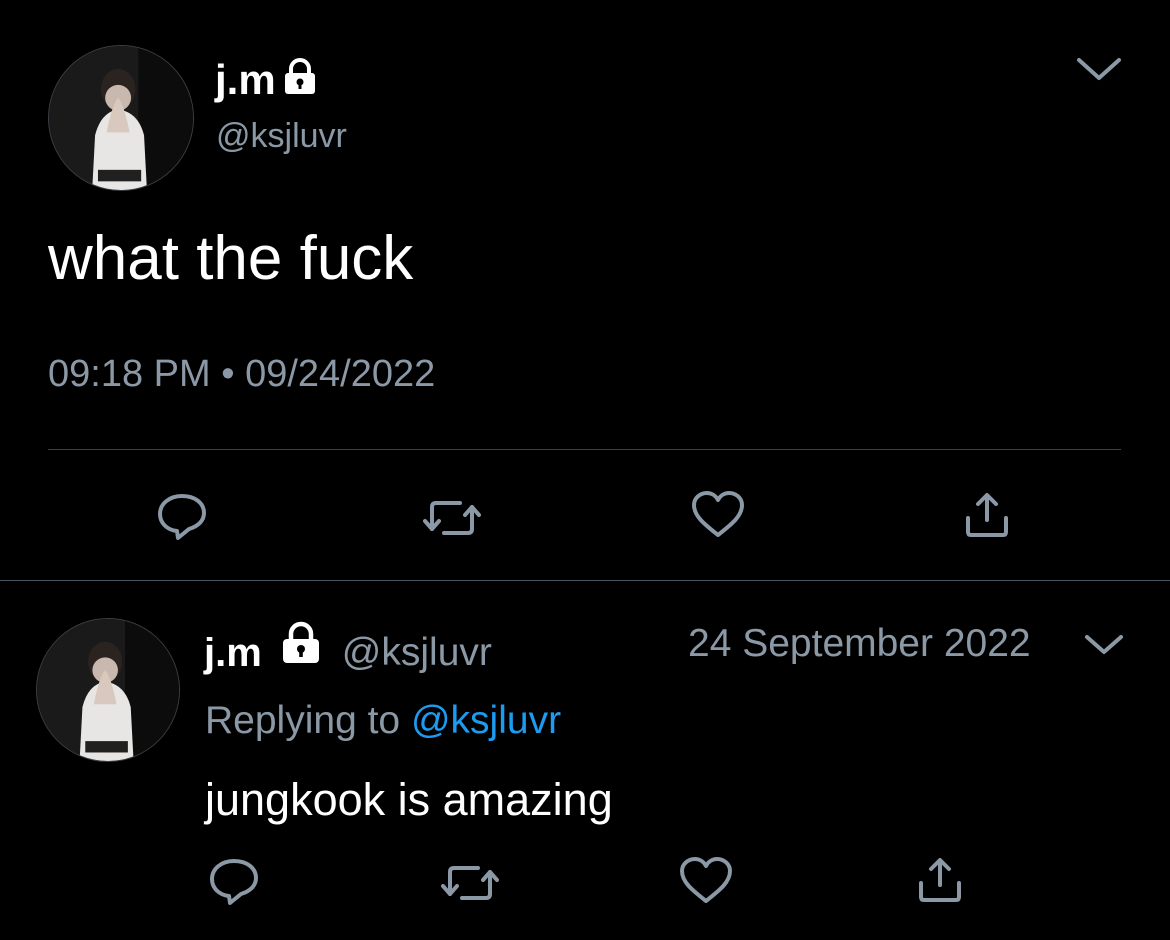  What do you see at coordinates (241, 374) in the screenshot?
I see `tweet-timestamp: 09:18 PM • 09/24/2022` at bounding box center [241, 374].